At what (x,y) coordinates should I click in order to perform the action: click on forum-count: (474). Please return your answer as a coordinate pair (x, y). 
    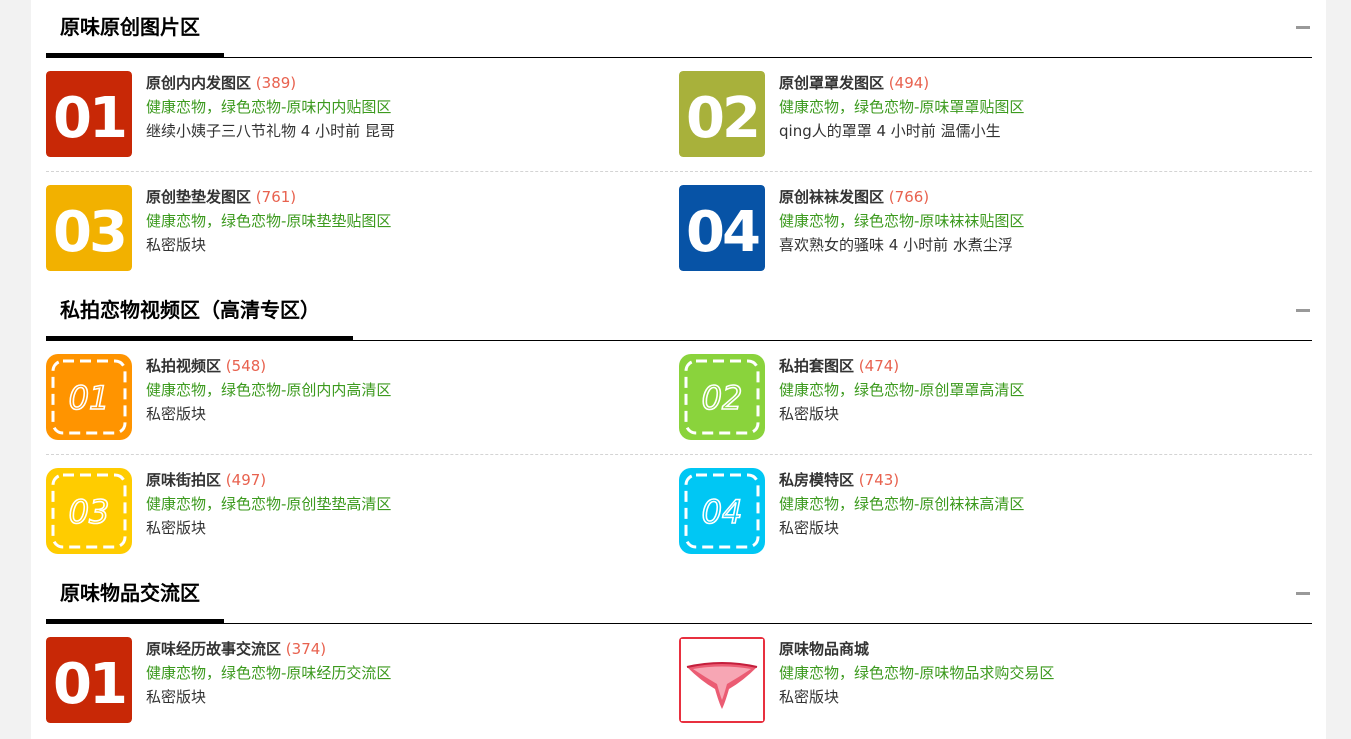
    Looking at the image, I should click on (879, 366).